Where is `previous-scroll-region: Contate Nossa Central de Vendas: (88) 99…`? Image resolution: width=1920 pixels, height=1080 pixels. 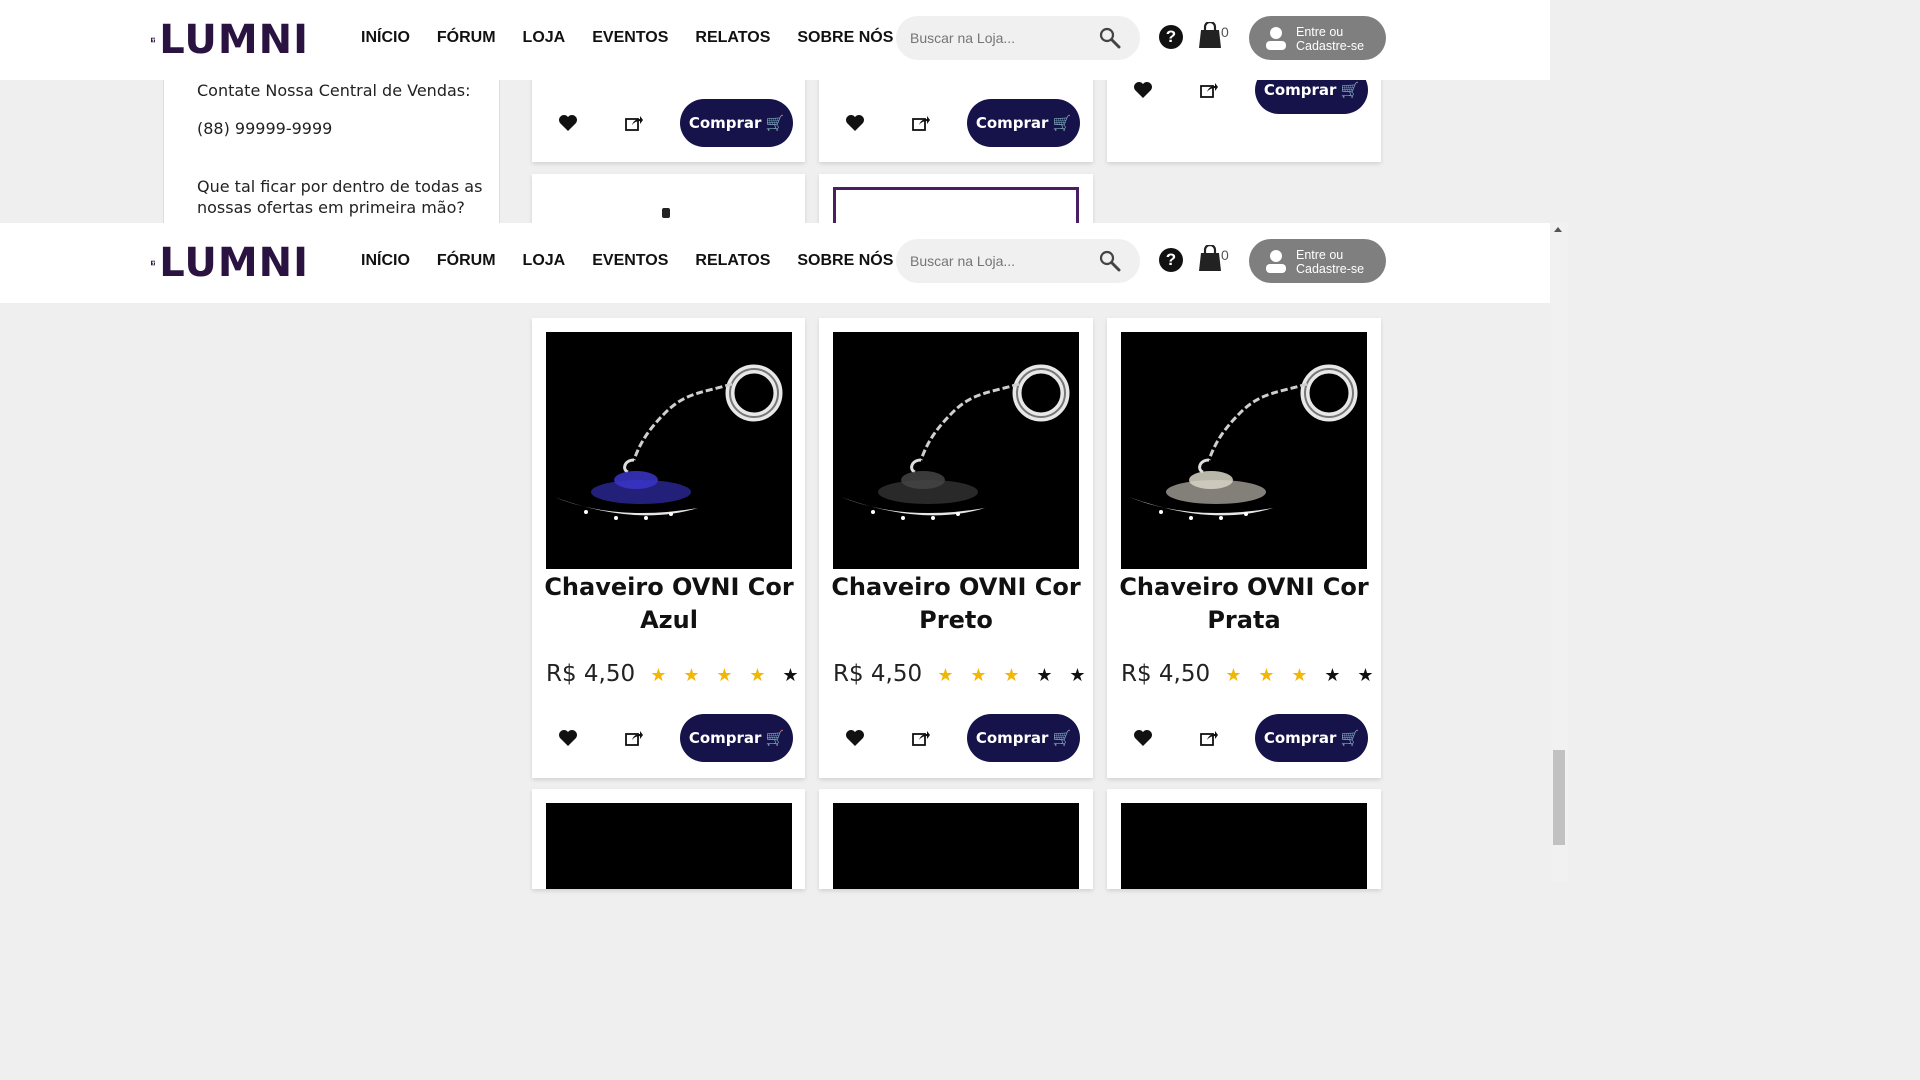
previous-scroll-region: Contate Nossa Central de Vendas: (88) 99… is located at coordinates (775, 151).